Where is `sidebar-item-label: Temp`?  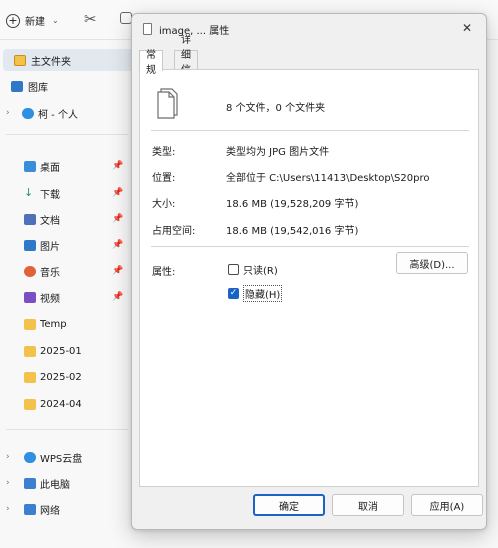 sidebar-item-label: Temp is located at coordinates (53, 324).